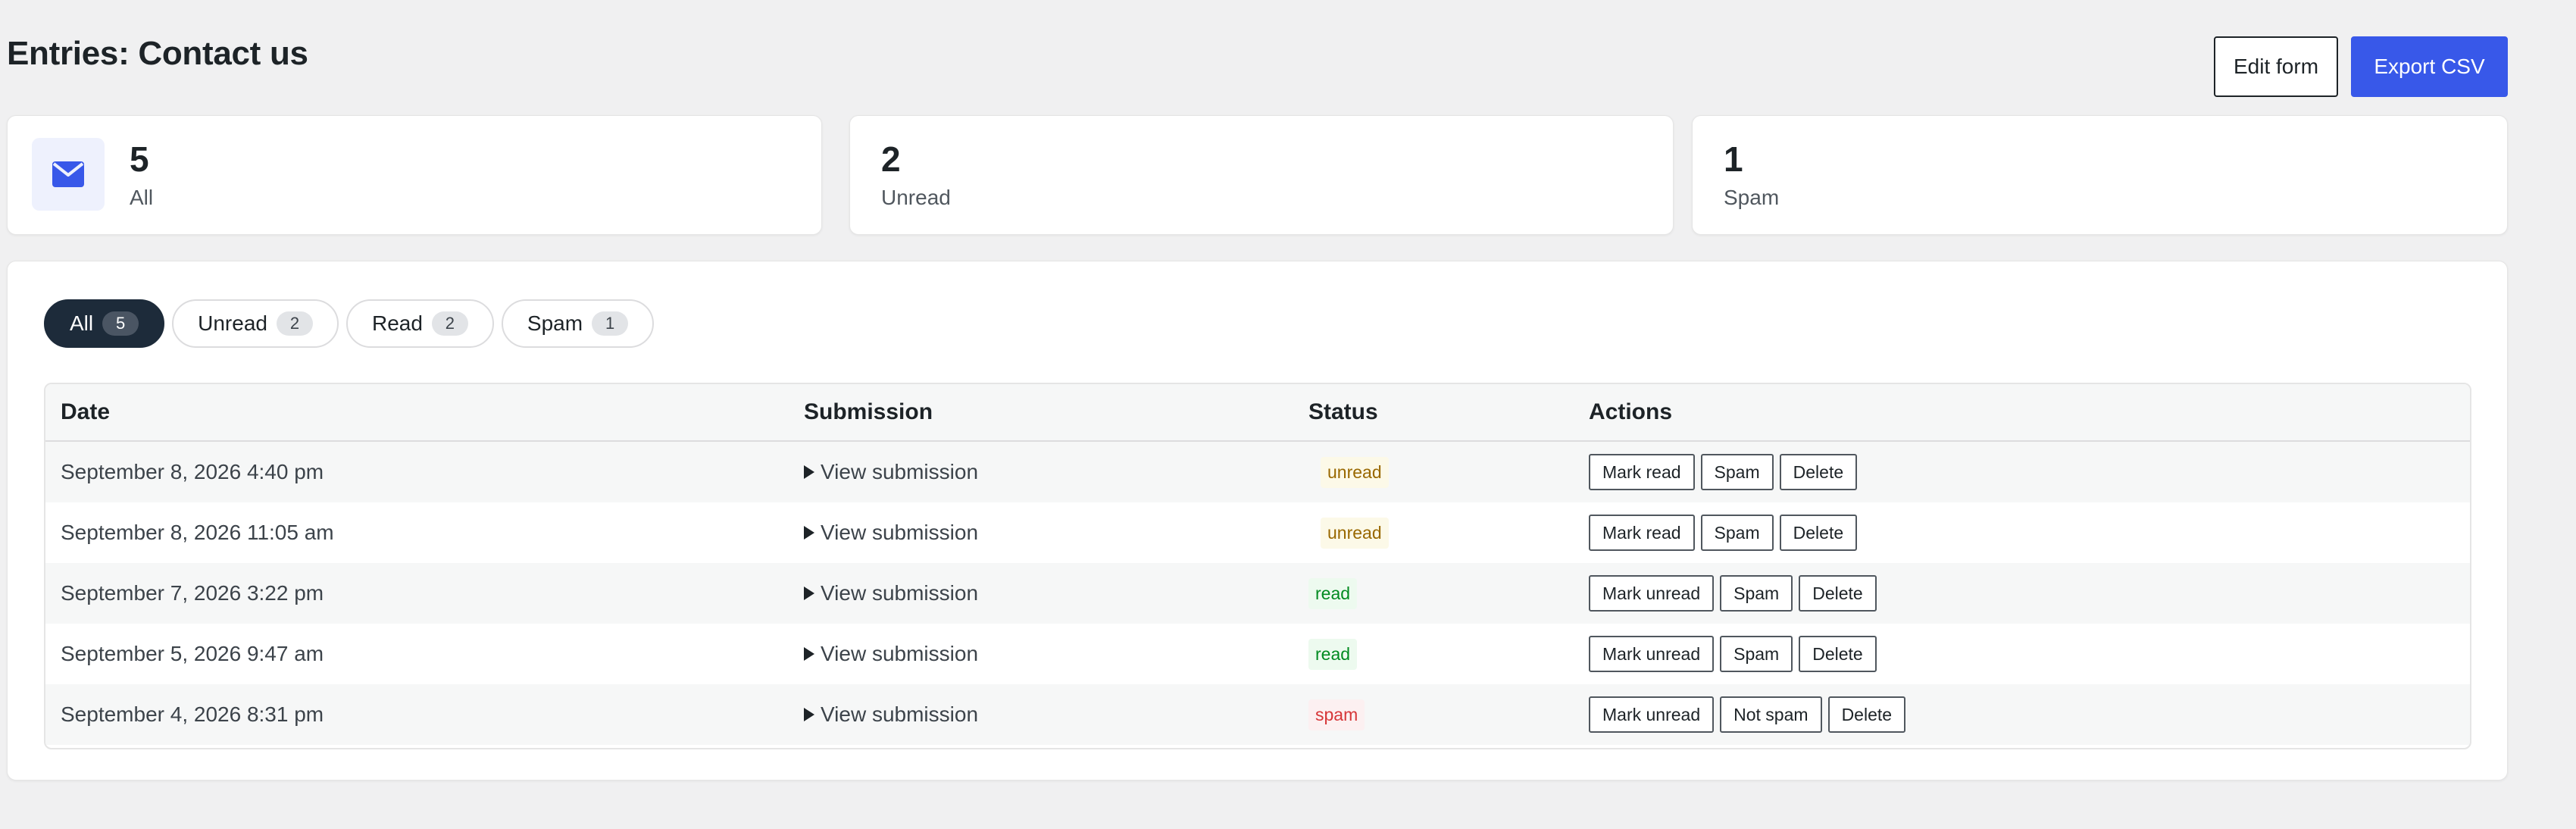 Image resolution: width=2576 pixels, height=829 pixels. What do you see at coordinates (1631, 412) in the screenshot?
I see `column-header-actions: Actions` at bounding box center [1631, 412].